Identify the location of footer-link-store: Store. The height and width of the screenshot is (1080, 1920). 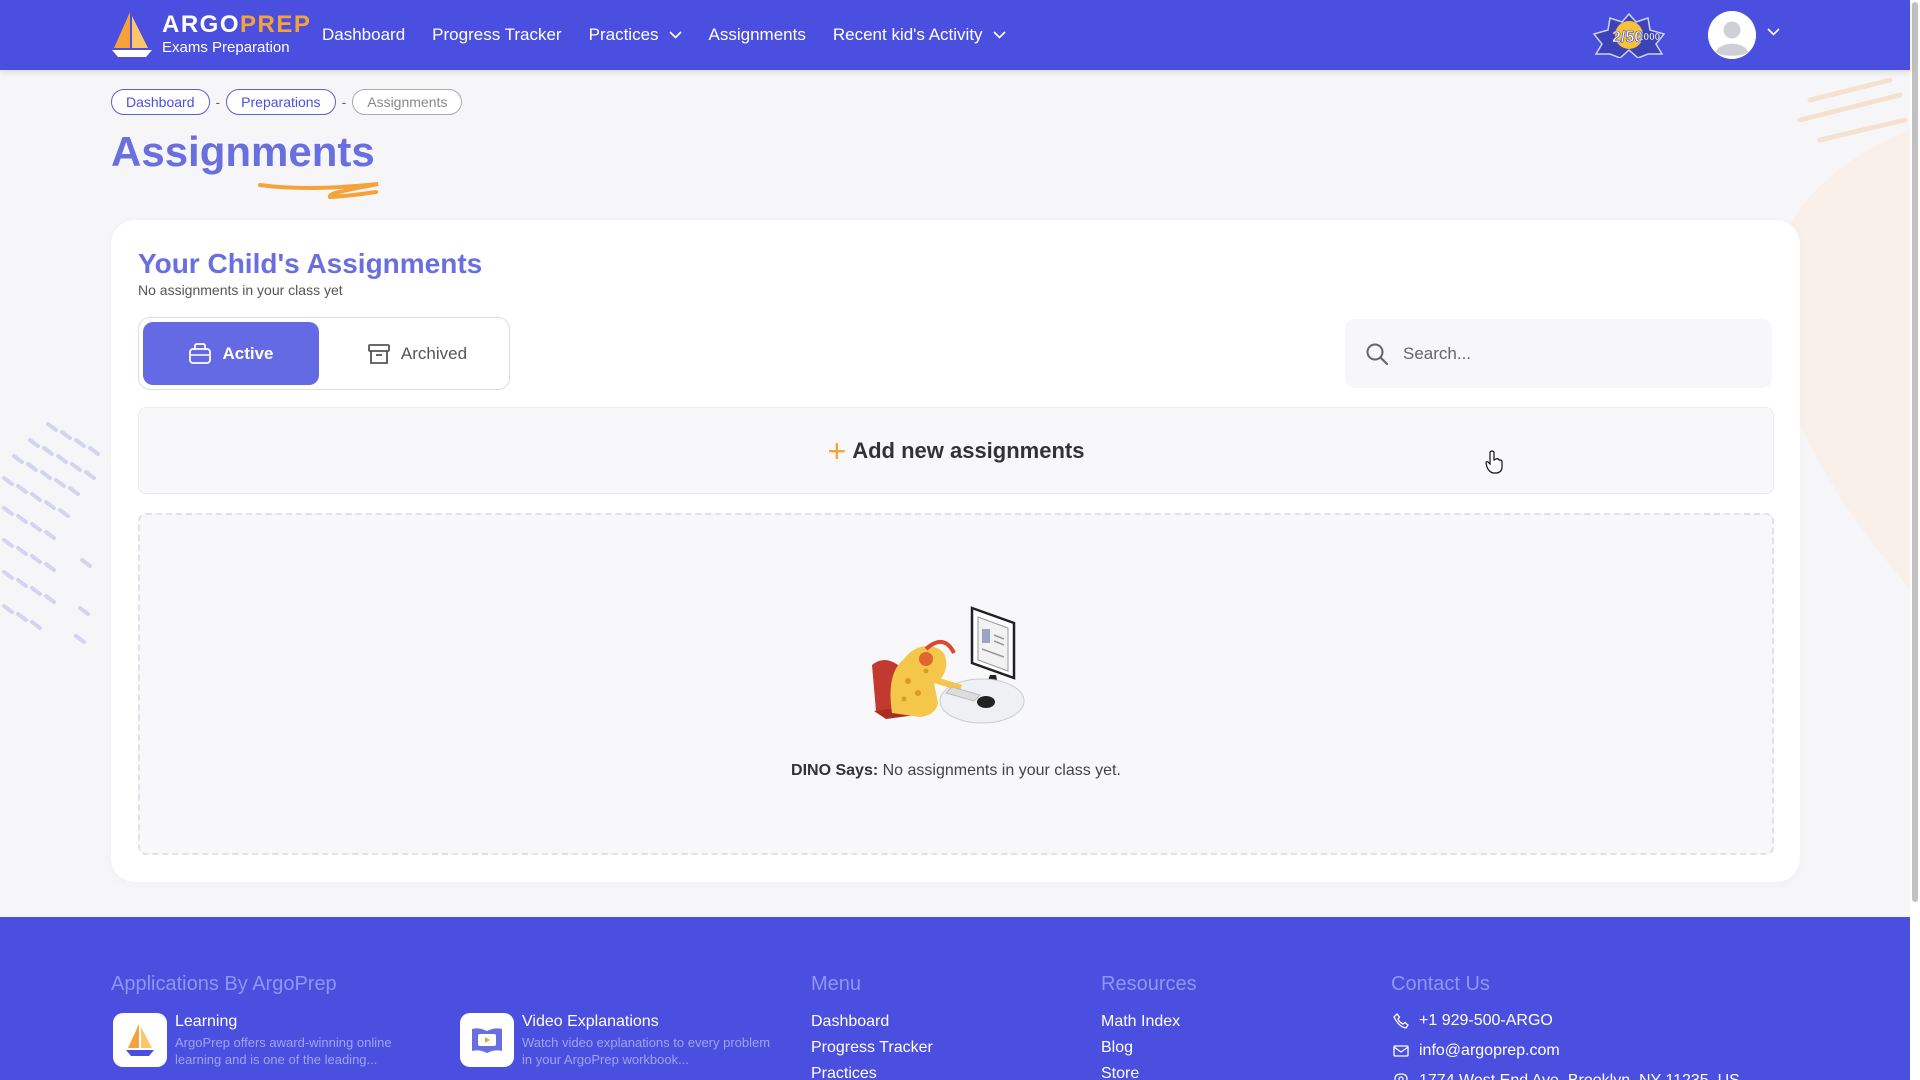
(1120, 1072).